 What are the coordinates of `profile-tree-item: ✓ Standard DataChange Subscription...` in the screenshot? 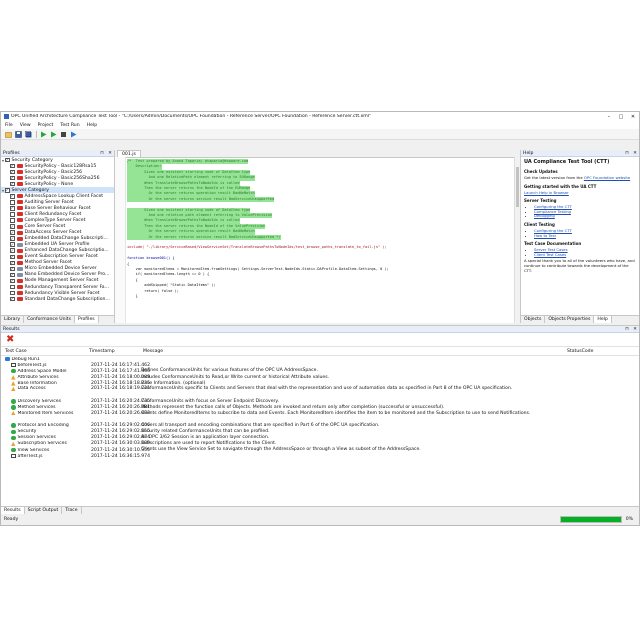 It's located at (57, 299).